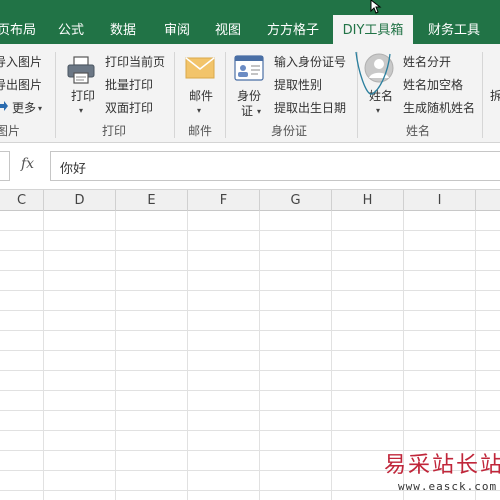 The image size is (500, 500). What do you see at coordinates (73, 169) in the screenshot?
I see `formula-value: 你好` at bounding box center [73, 169].